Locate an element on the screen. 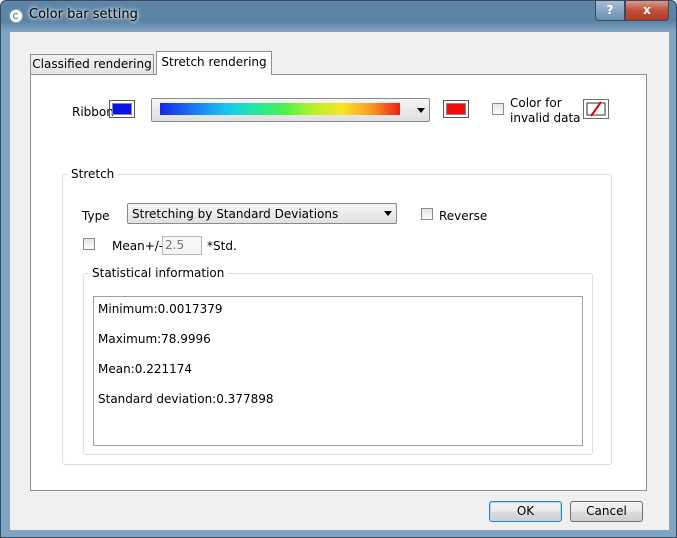 This screenshot has height=538, width=677. standard-deviation-value: Standard deviation:0.377898 is located at coordinates (186, 399).